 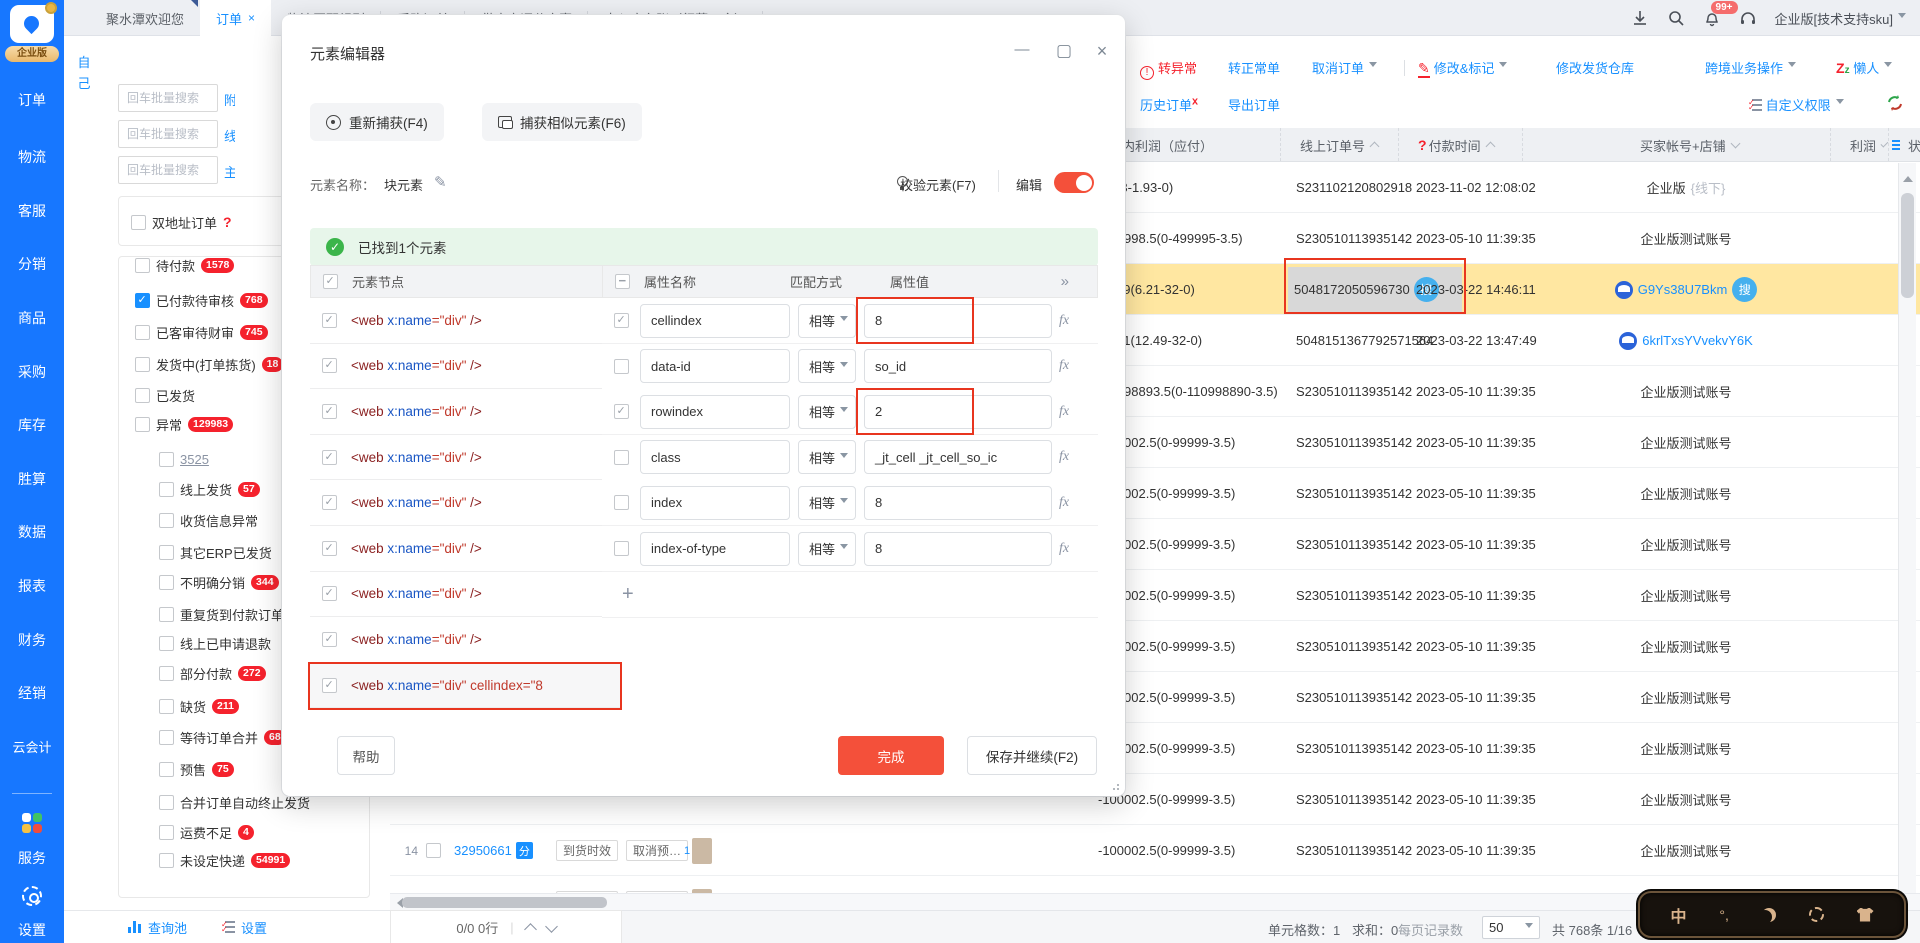 I want to click on moon-icon, so click(x=1769, y=915).